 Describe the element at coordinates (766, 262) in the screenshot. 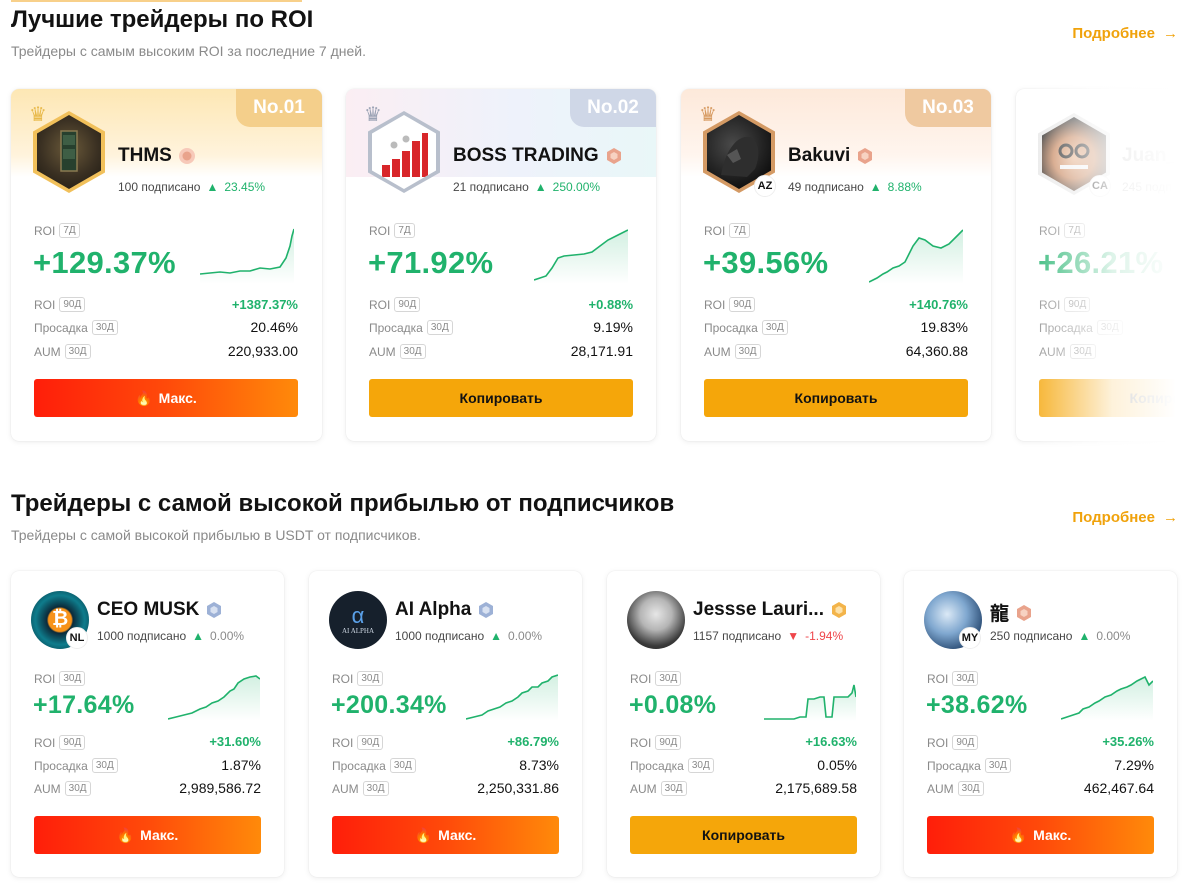

I see `roi-value: +39.56%` at that location.